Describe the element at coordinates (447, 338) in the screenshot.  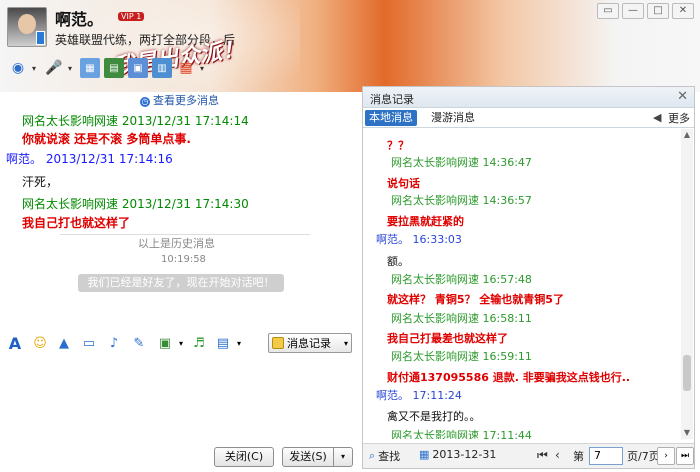
I see `record-text: 我自己打最差也就这样了` at that location.